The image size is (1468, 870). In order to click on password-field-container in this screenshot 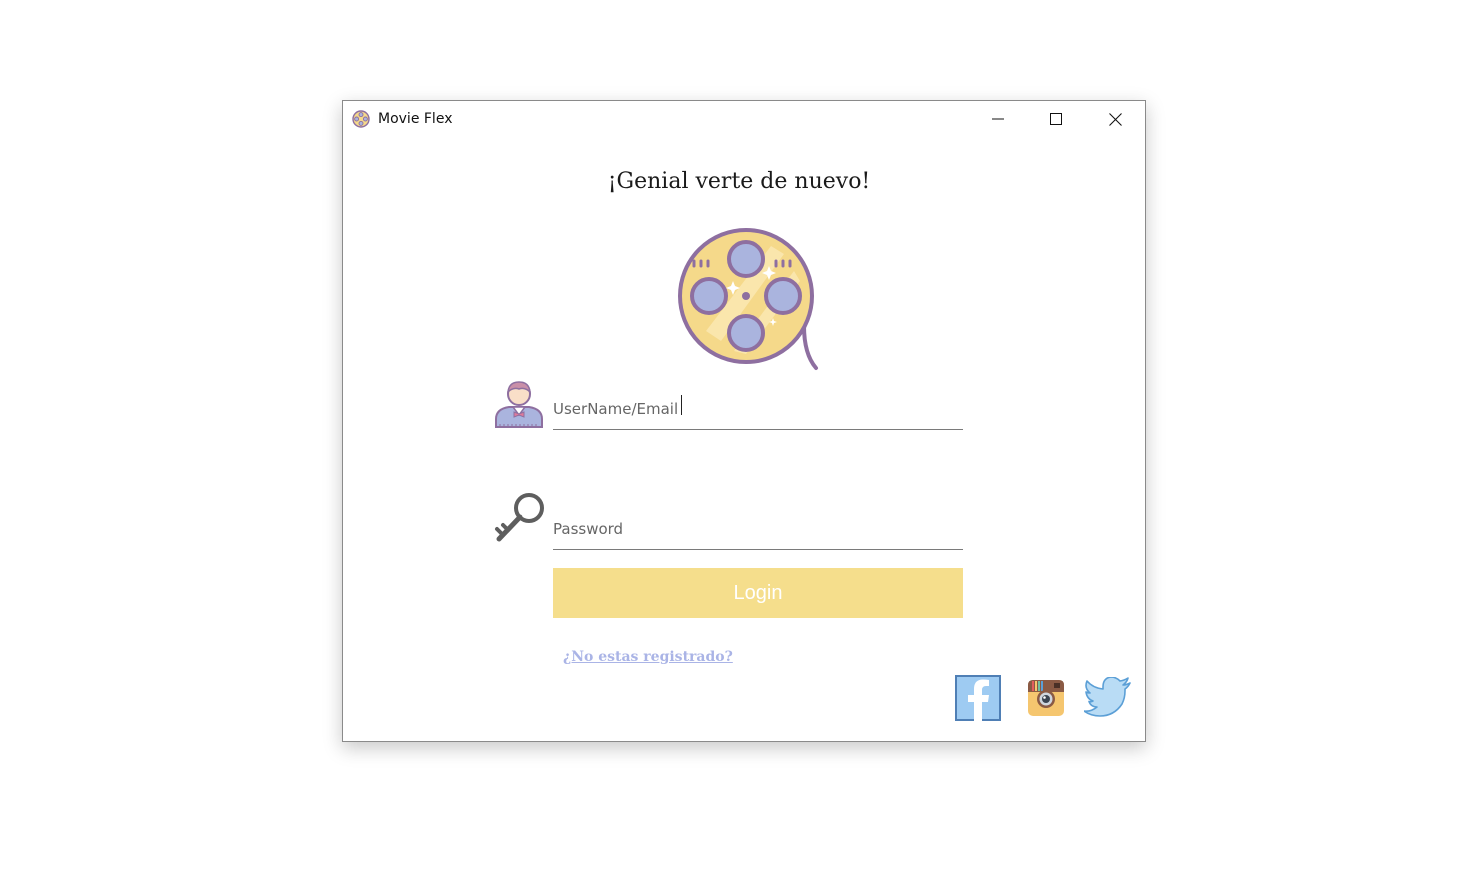, I will do `click(758, 531)`.